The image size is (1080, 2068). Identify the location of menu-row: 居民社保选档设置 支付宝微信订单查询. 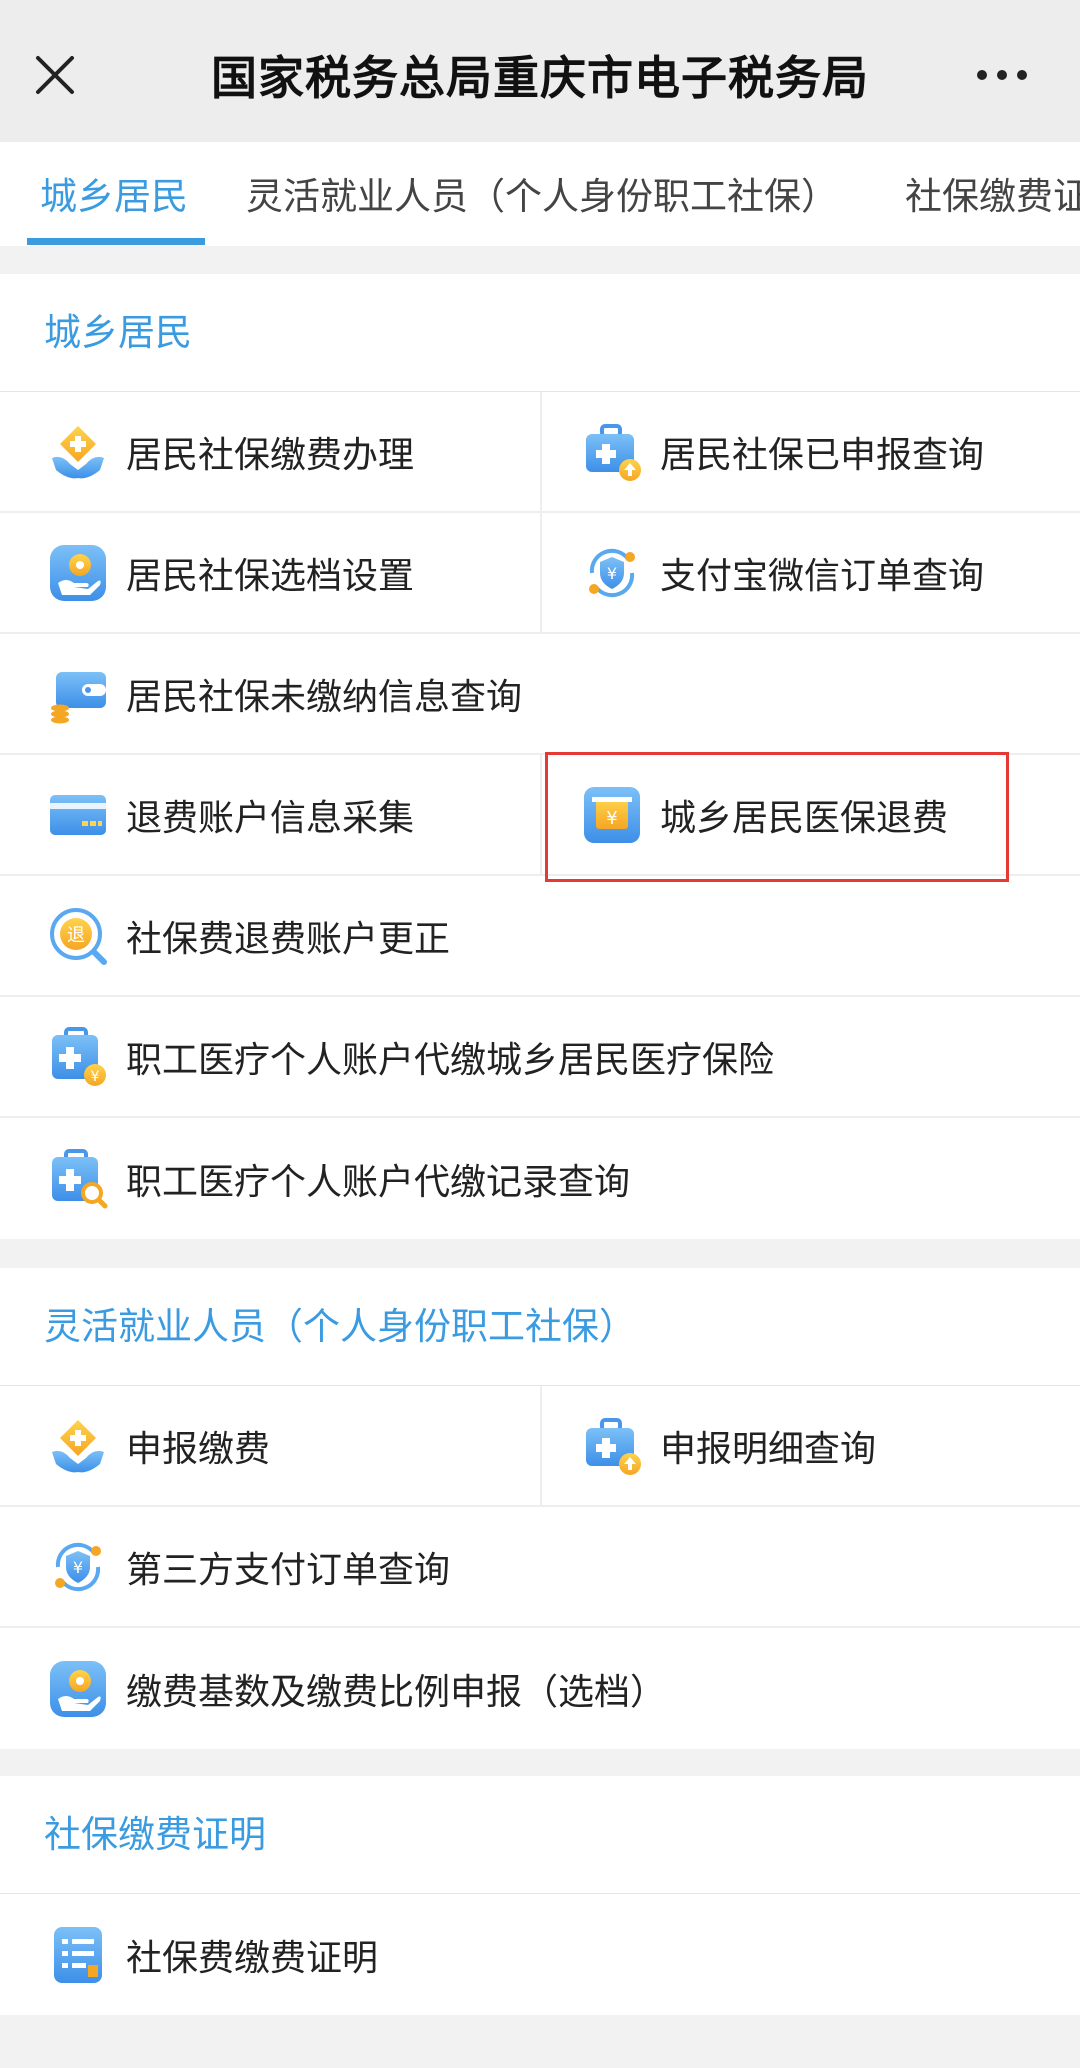
(540, 573).